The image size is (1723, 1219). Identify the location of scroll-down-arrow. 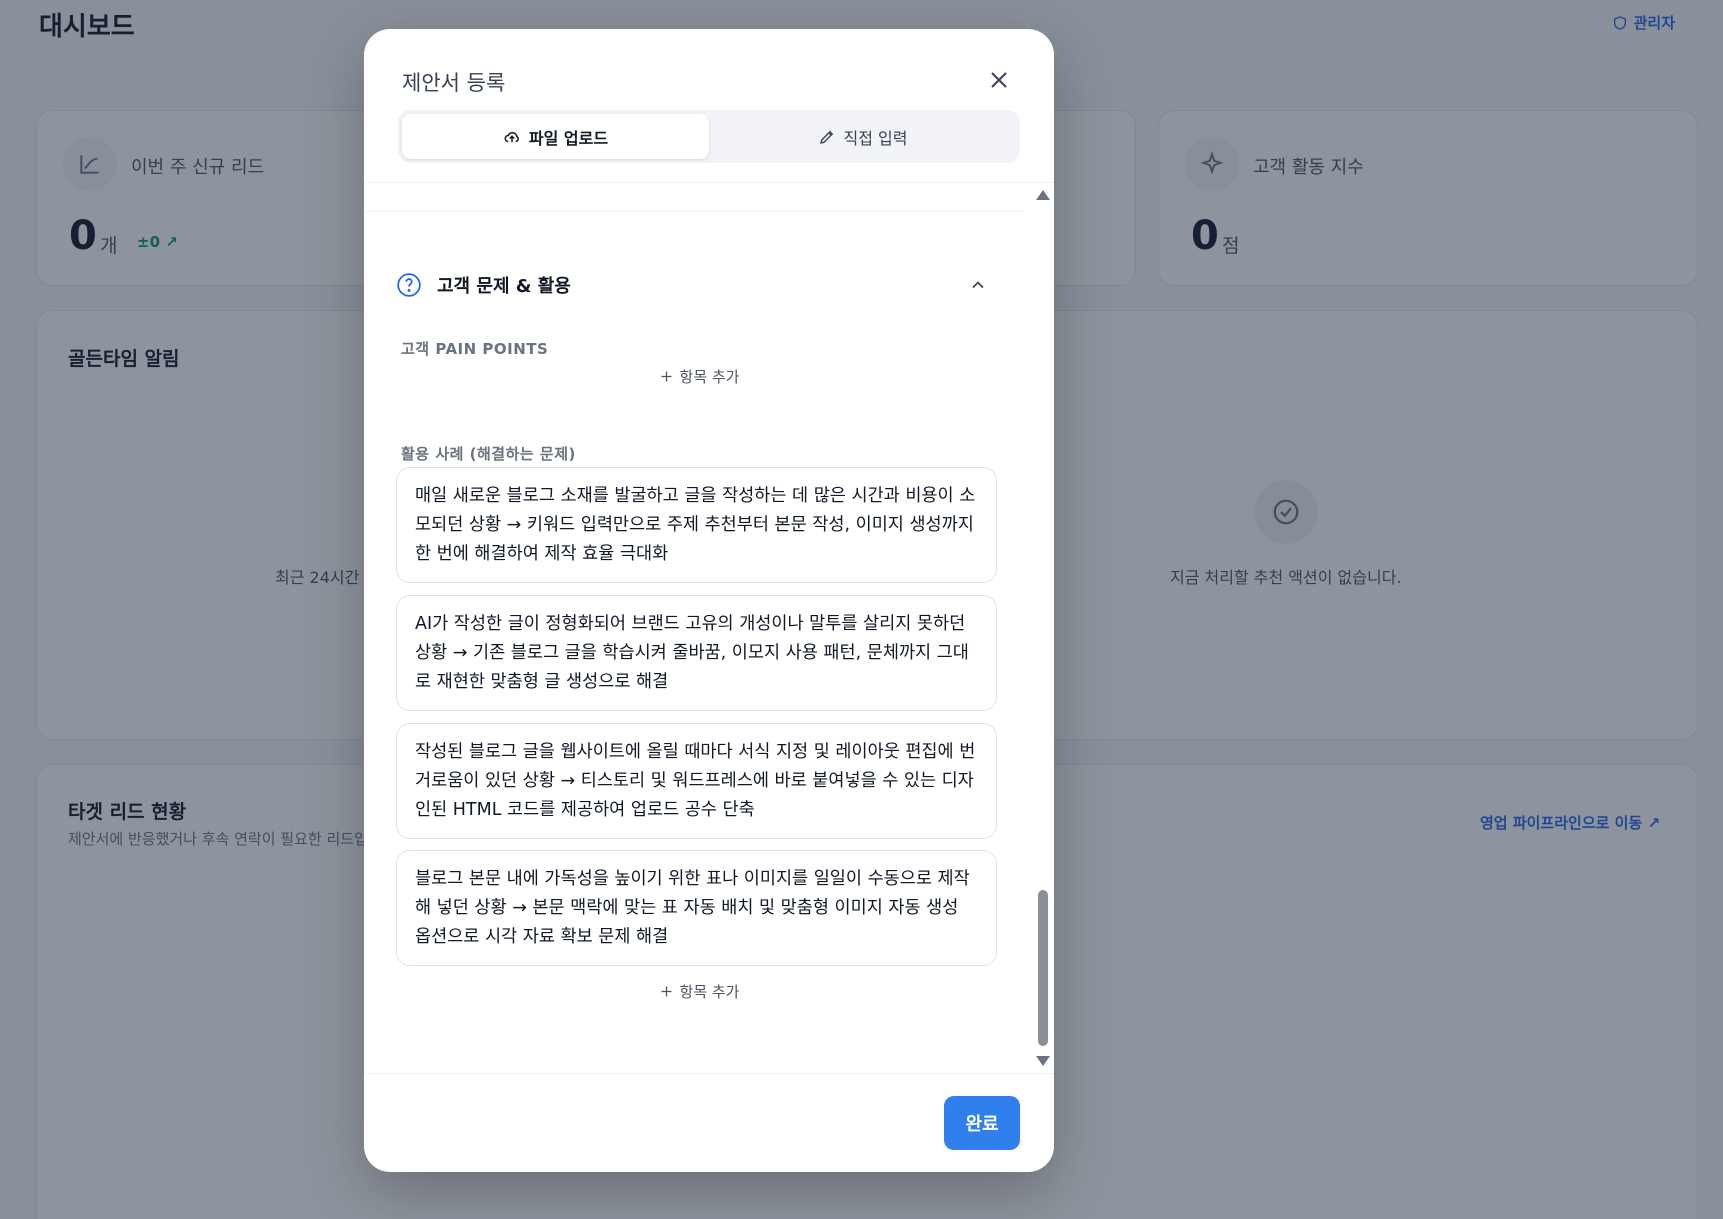
(1043, 1061).